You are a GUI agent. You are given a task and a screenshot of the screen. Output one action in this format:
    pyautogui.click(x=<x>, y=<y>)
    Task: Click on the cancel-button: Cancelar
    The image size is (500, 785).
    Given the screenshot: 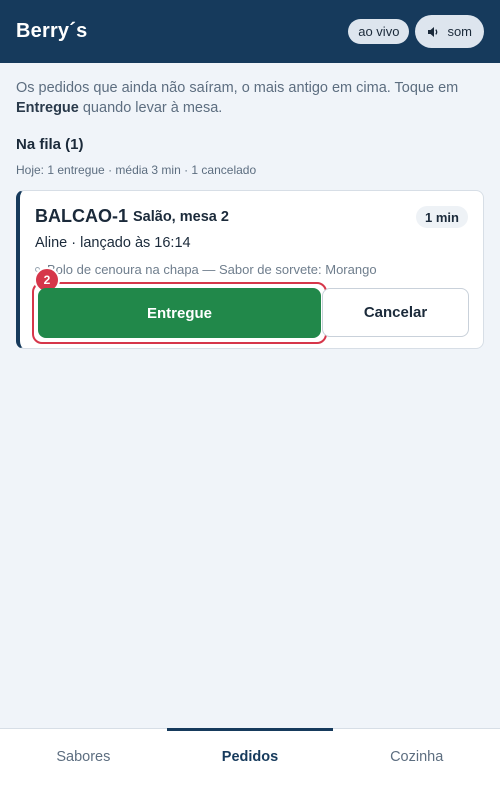 What is the action you would take?
    pyautogui.click(x=395, y=312)
    